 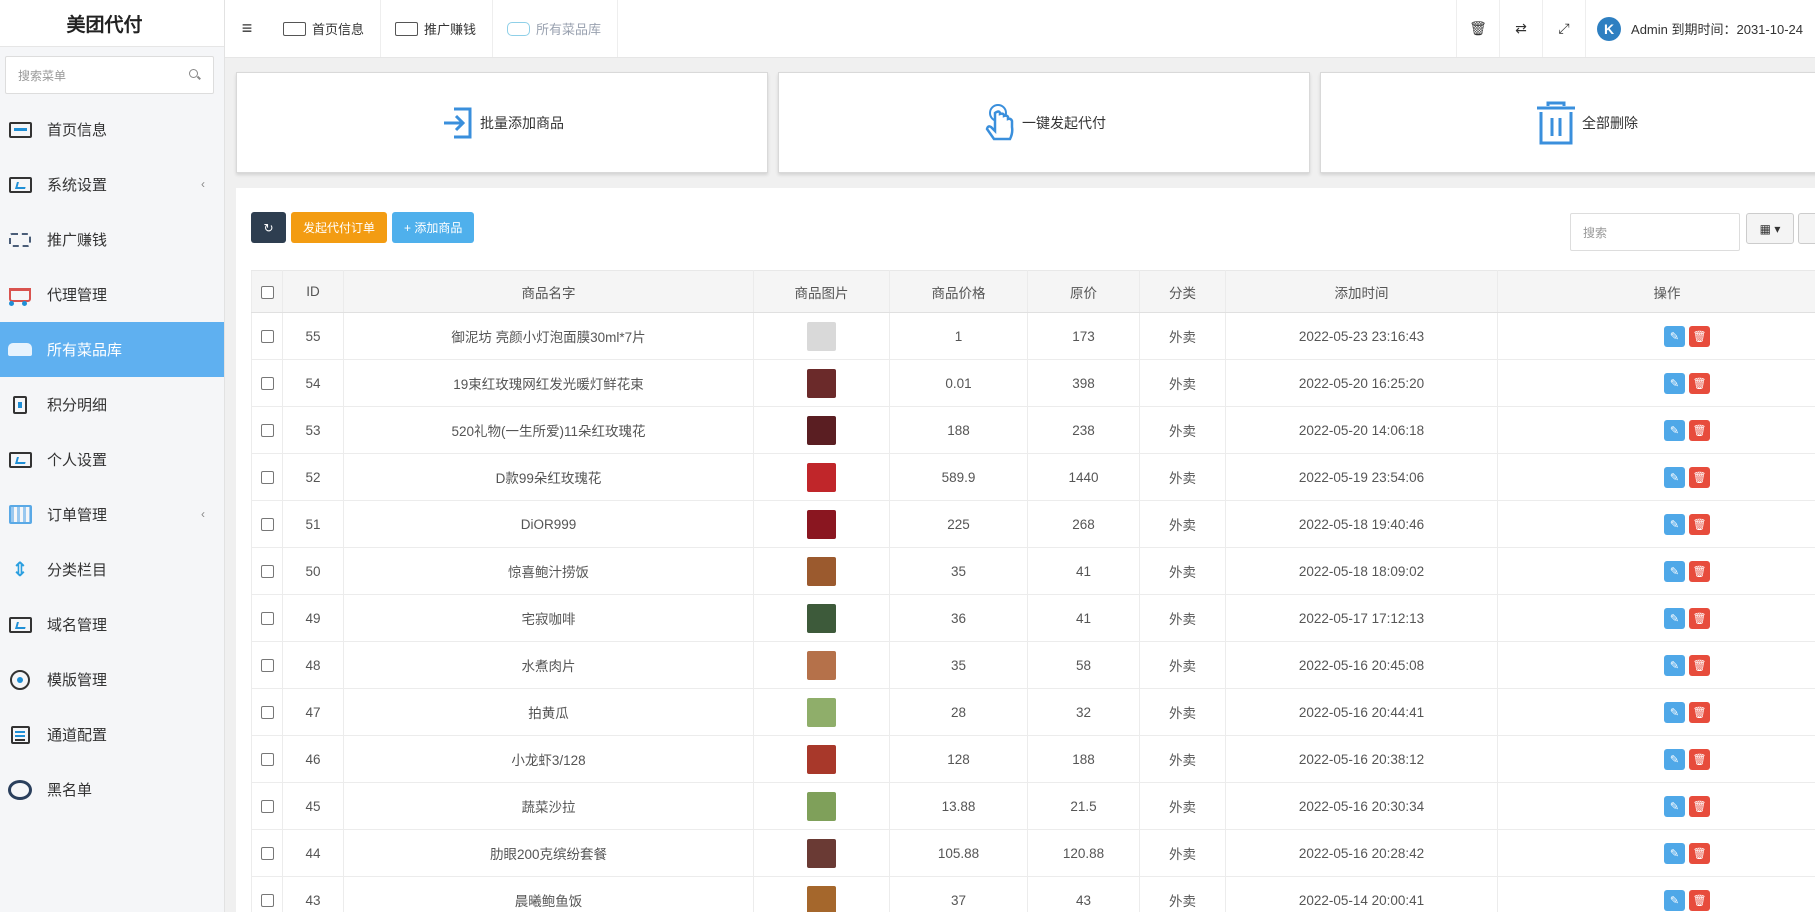 What do you see at coordinates (112, 734) in the screenshot?
I see `sidebar-item-11: 通道配置` at bounding box center [112, 734].